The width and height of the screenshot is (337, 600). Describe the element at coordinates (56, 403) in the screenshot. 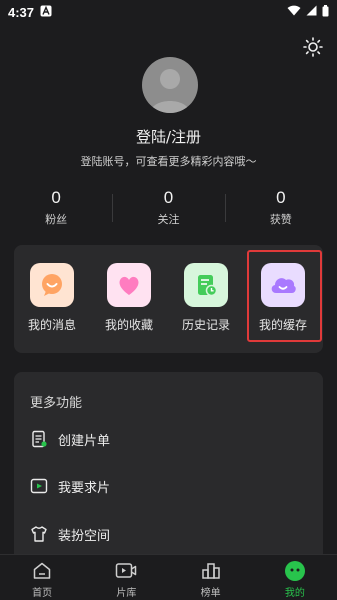

I see `more-functions-title: 更多功能` at that location.